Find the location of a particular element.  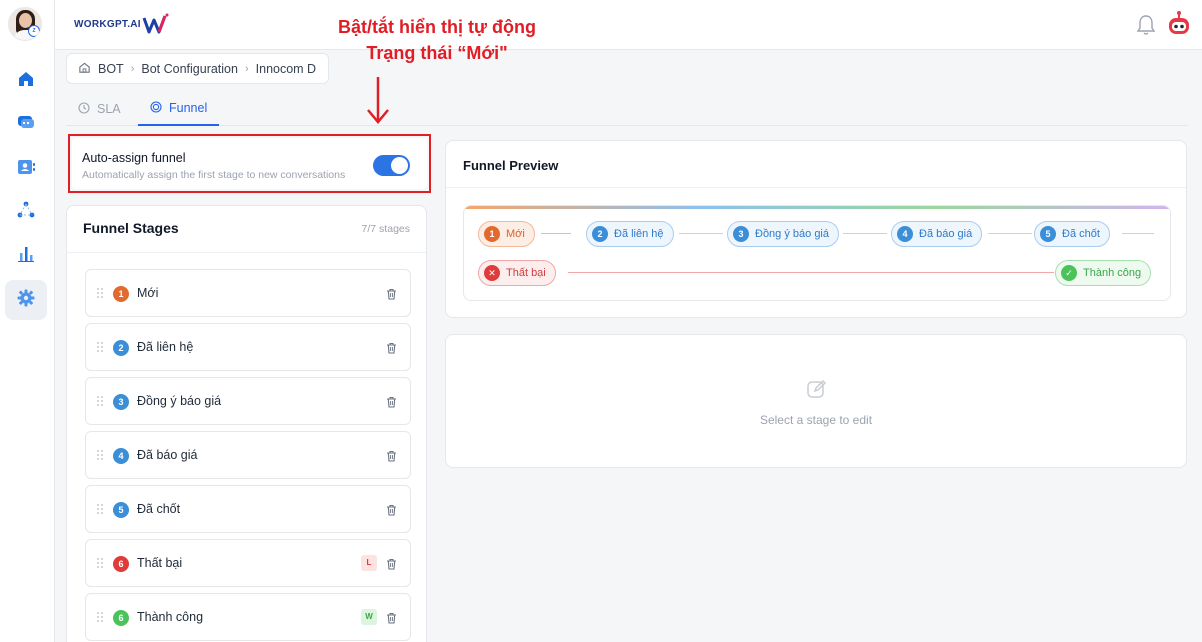

preview-stage-pill: 3 Đồng ý báo giá is located at coordinates (783, 234).